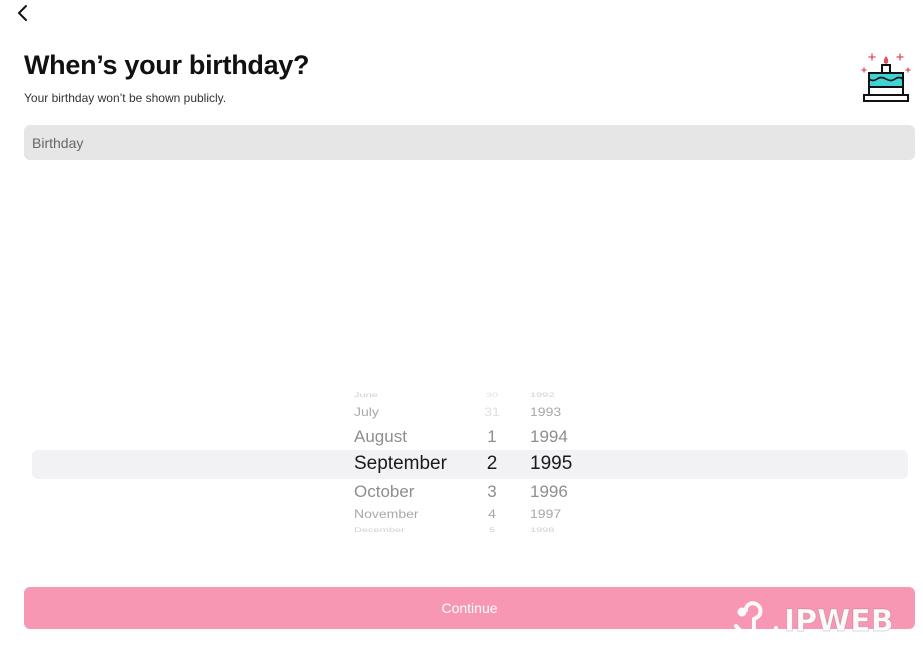 Image resolution: width=923 pixels, height=660 pixels. What do you see at coordinates (58, 142) in the screenshot?
I see `birthday-placeholder: Birthday` at bounding box center [58, 142].